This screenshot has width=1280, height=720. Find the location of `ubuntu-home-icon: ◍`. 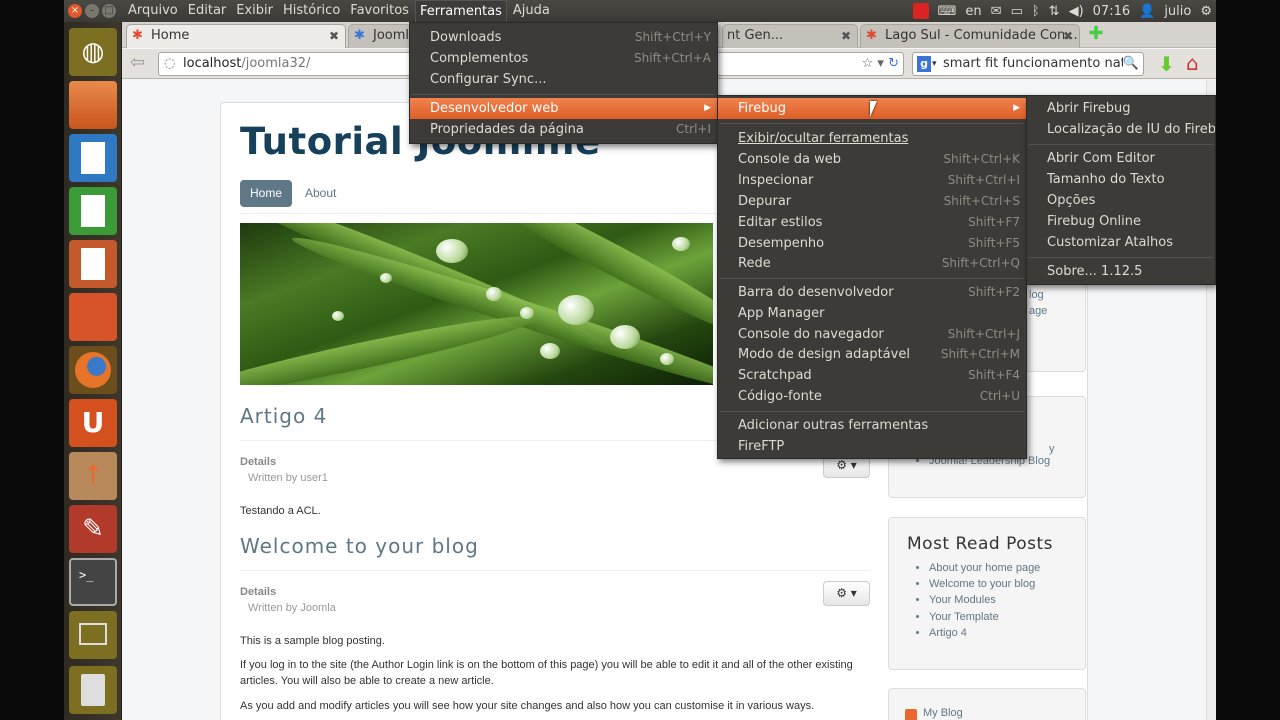

ubuntu-home-icon: ◍ is located at coordinates (93, 52).